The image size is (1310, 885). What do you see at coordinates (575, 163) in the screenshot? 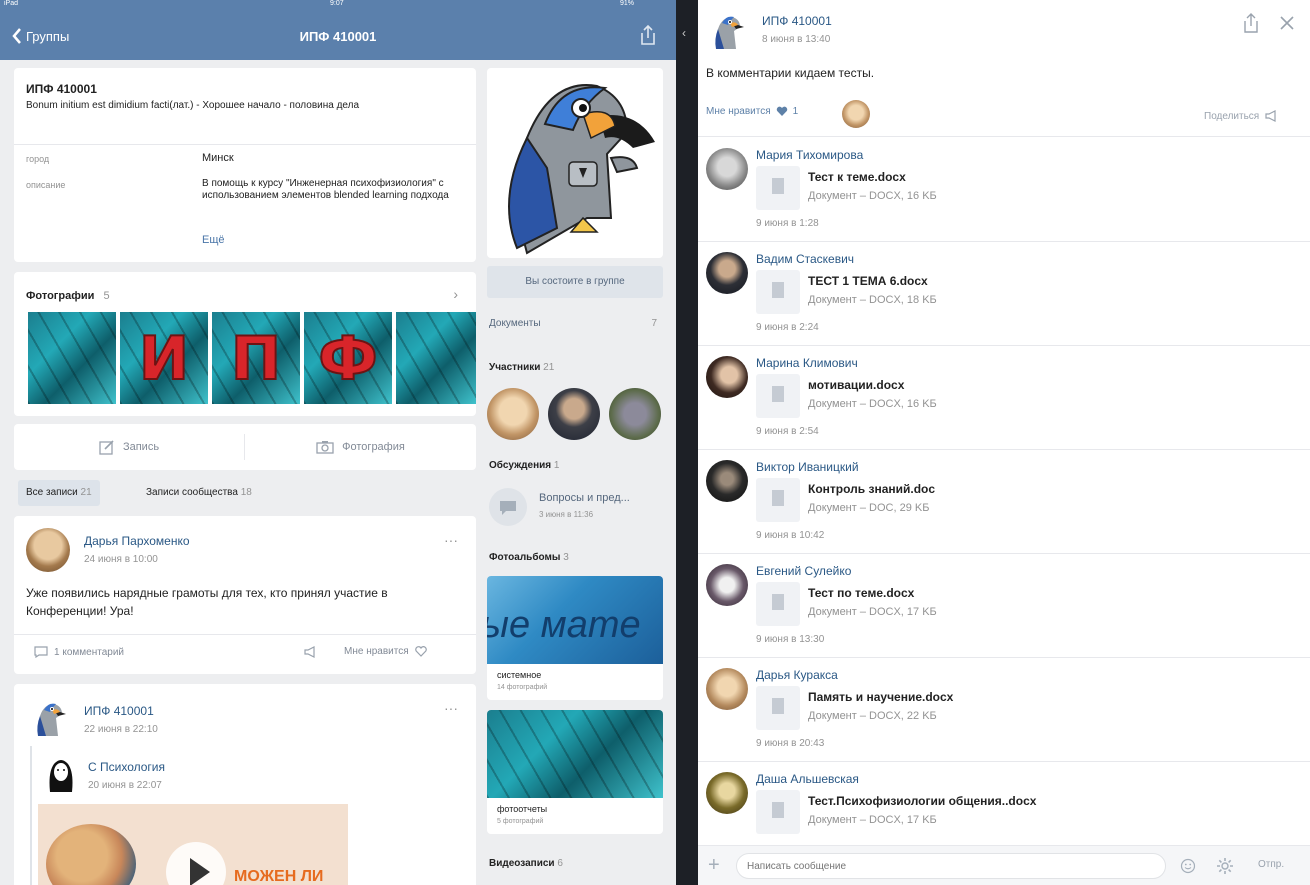
I see `parrot-mascot-icon` at bounding box center [575, 163].